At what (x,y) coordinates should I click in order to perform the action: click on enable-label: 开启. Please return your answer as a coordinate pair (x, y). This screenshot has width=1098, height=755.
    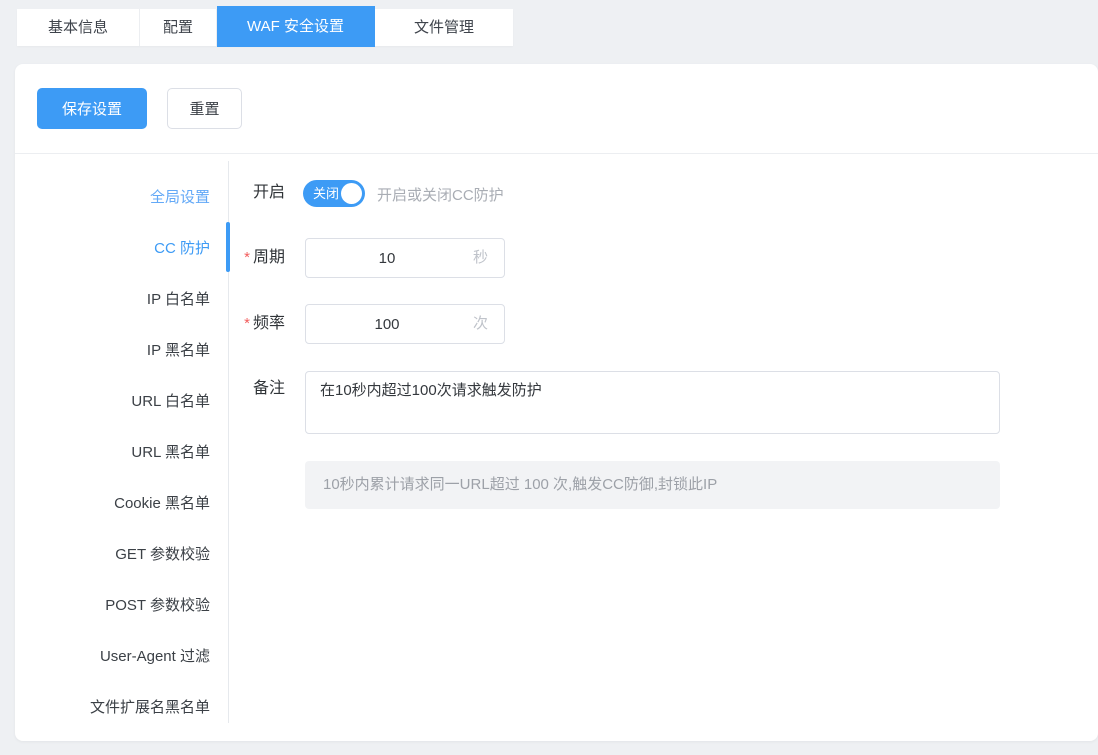
    Looking at the image, I should click on (268, 192).